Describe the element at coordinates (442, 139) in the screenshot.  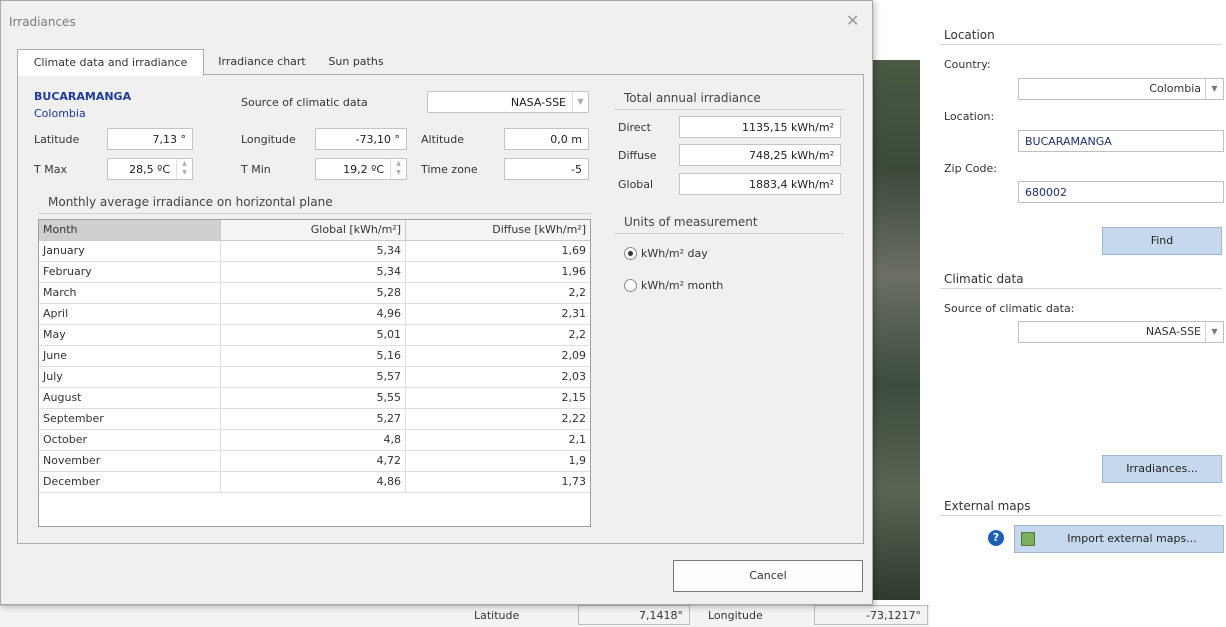
I see `altitude-label: Altitude` at that location.